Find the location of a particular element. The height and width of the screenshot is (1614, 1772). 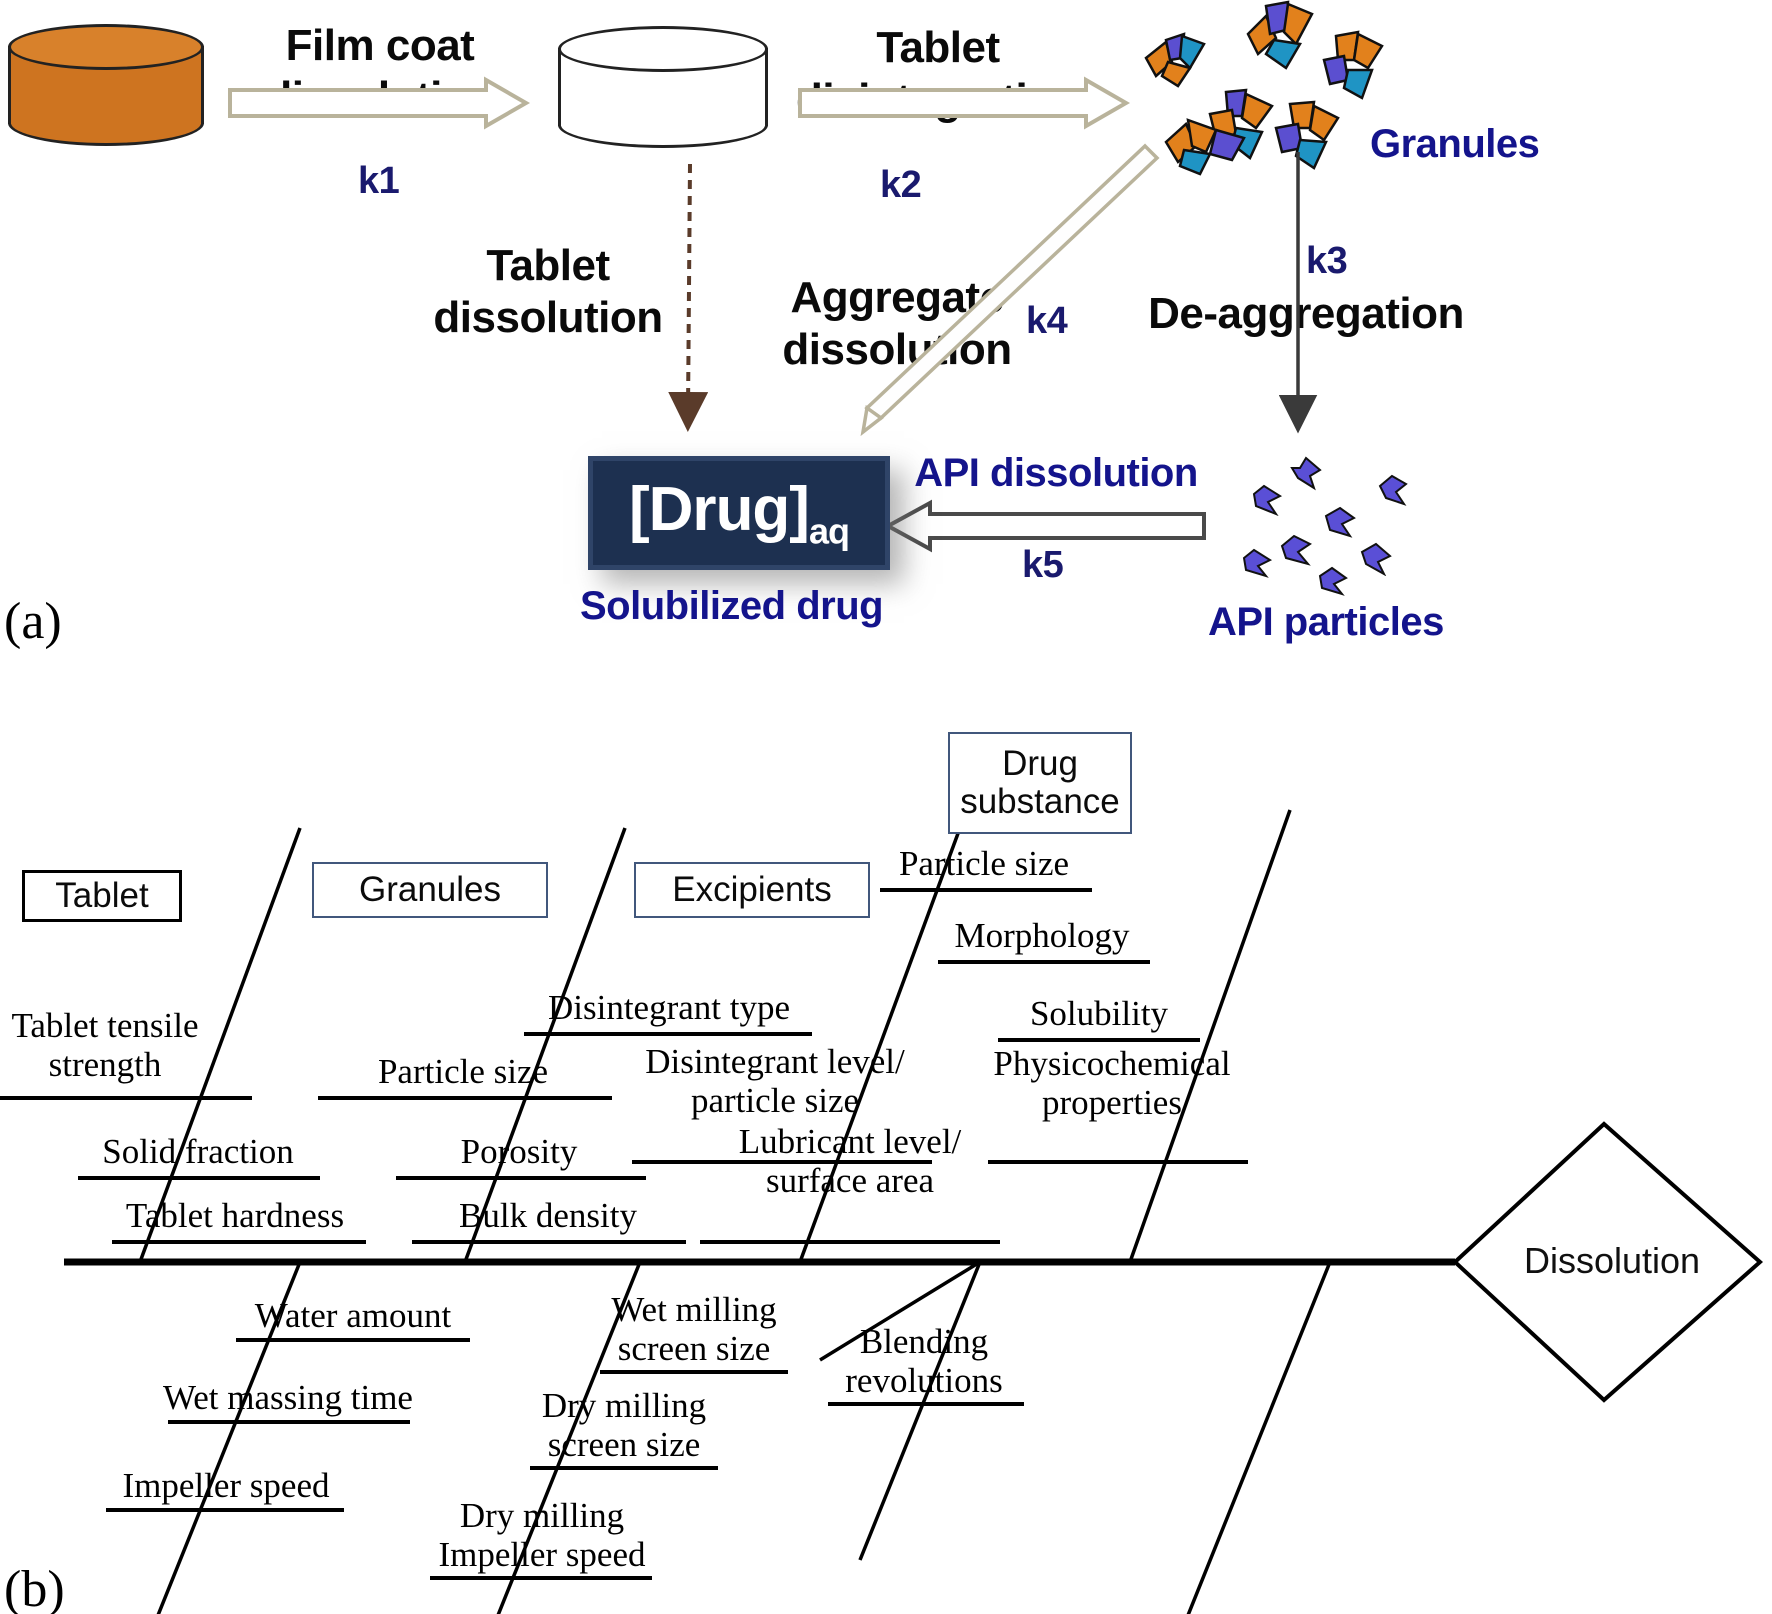

category-box-excipients: Excipients is located at coordinates (752, 890).